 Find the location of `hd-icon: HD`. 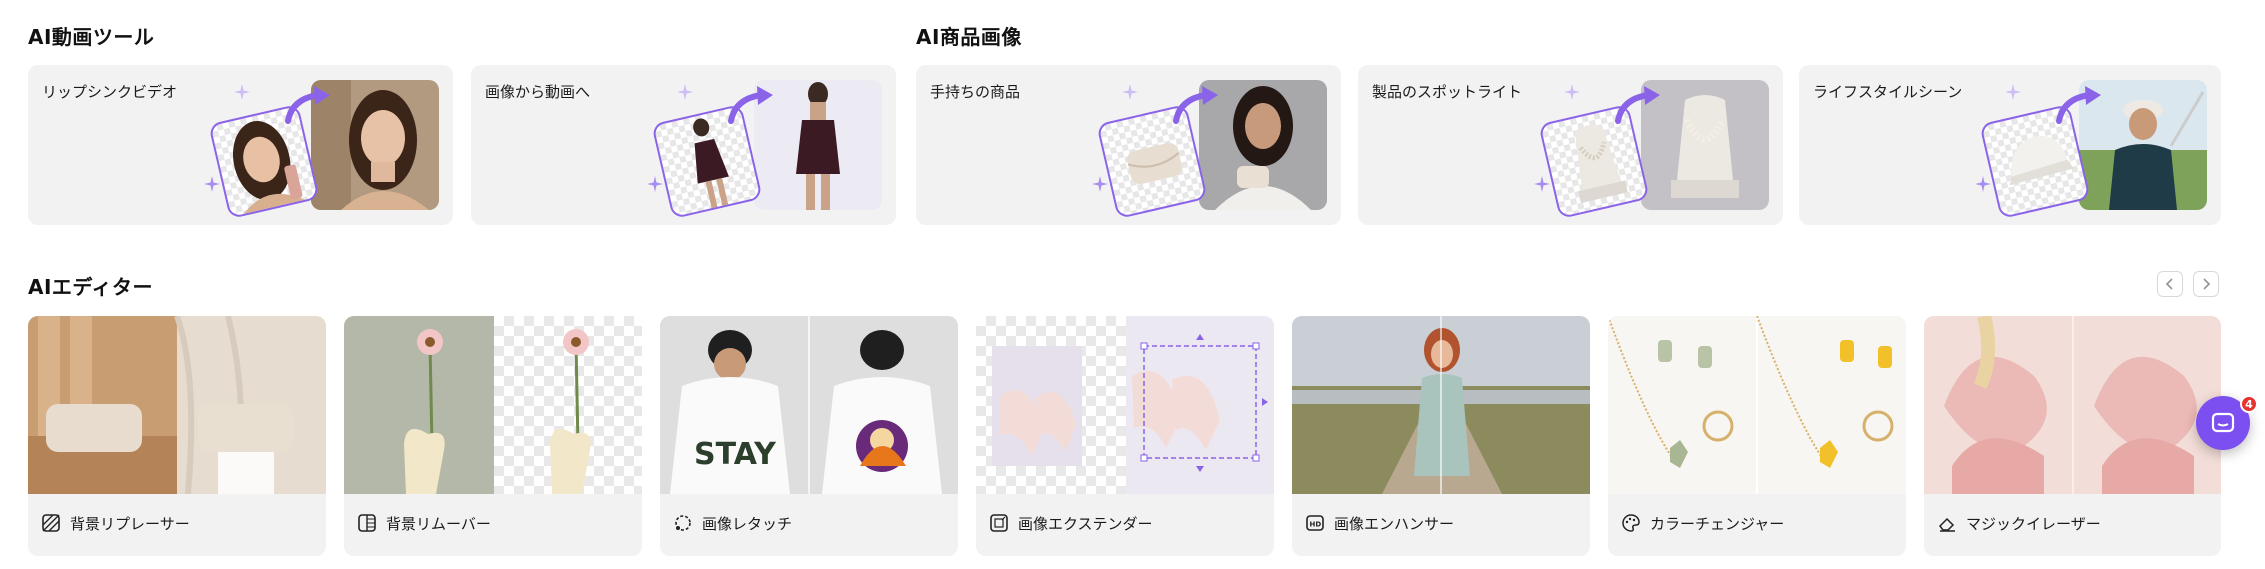

hd-icon: HD is located at coordinates (1315, 523).